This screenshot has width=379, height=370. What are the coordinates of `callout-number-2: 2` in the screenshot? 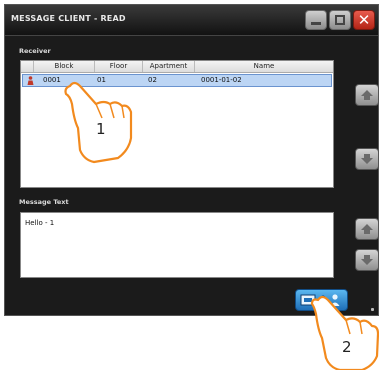 It's located at (347, 347).